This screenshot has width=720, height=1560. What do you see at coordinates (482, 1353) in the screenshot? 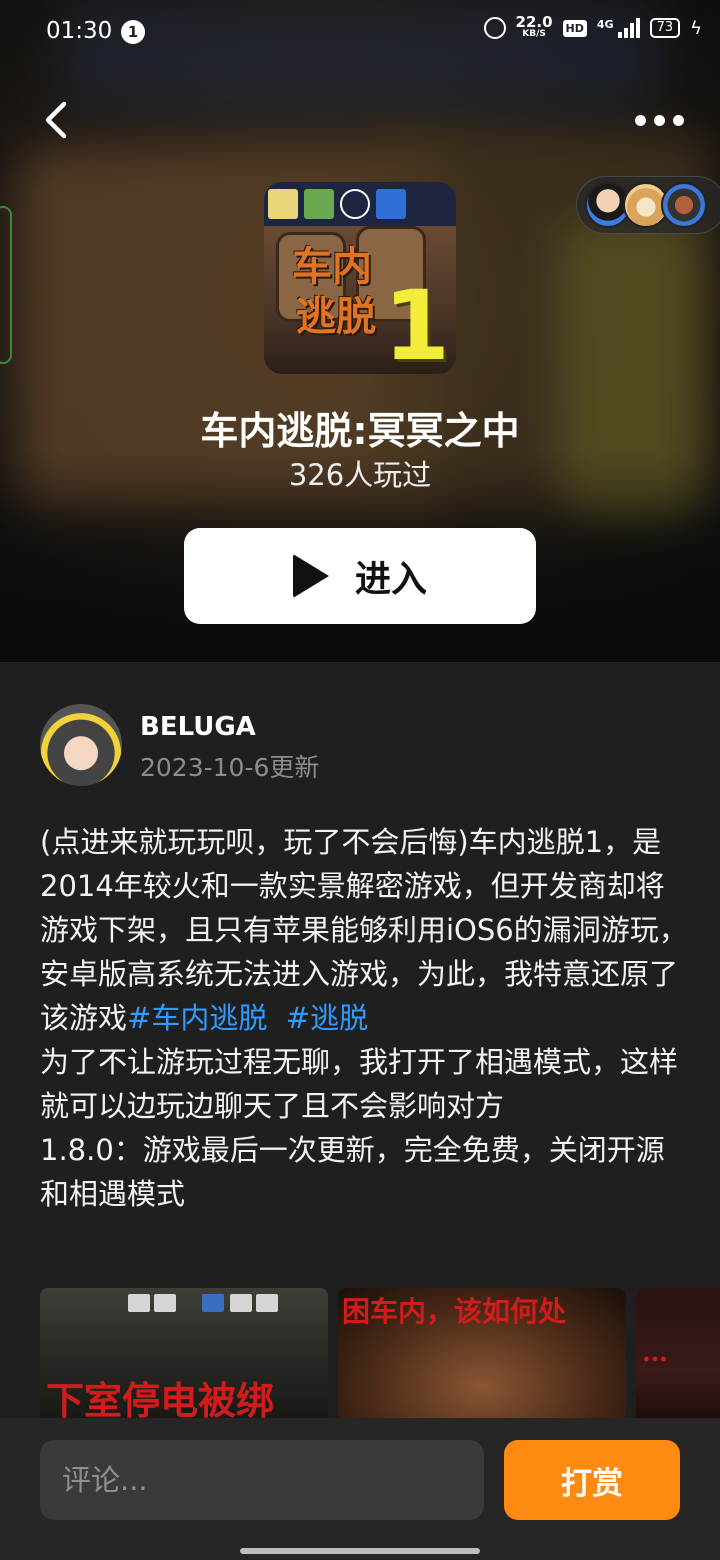
I see `screenshot-thumbnail: 困车内，该如何处` at bounding box center [482, 1353].